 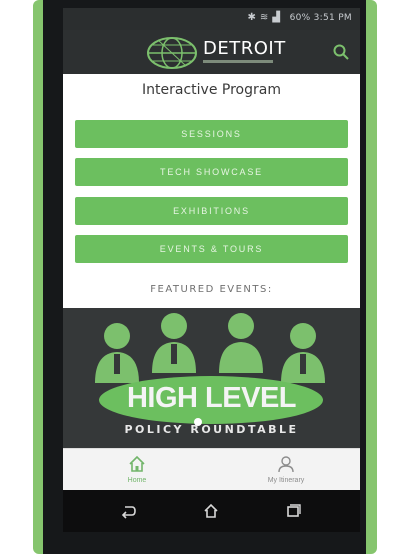 I want to click on search-icon, so click(x=341, y=52).